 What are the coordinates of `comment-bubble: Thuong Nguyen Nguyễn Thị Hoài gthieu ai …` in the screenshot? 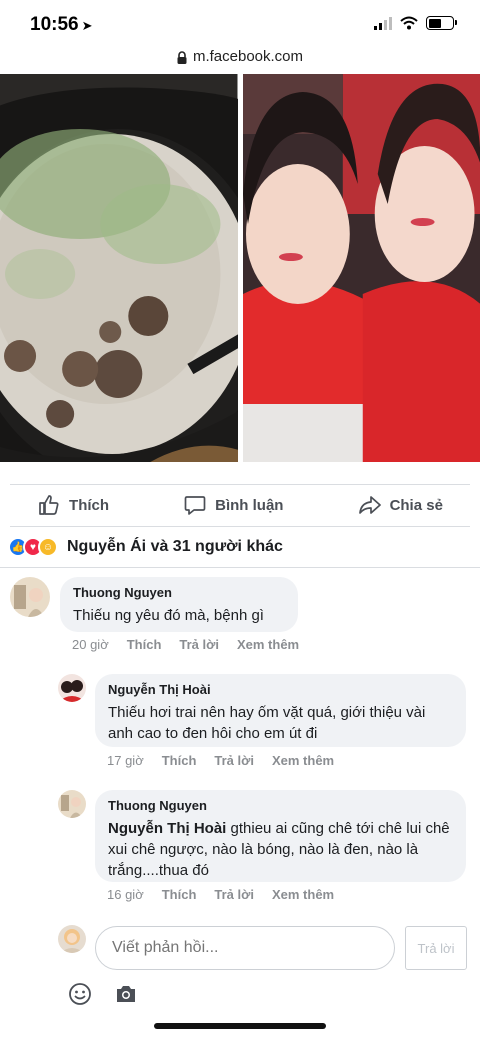 It's located at (280, 836).